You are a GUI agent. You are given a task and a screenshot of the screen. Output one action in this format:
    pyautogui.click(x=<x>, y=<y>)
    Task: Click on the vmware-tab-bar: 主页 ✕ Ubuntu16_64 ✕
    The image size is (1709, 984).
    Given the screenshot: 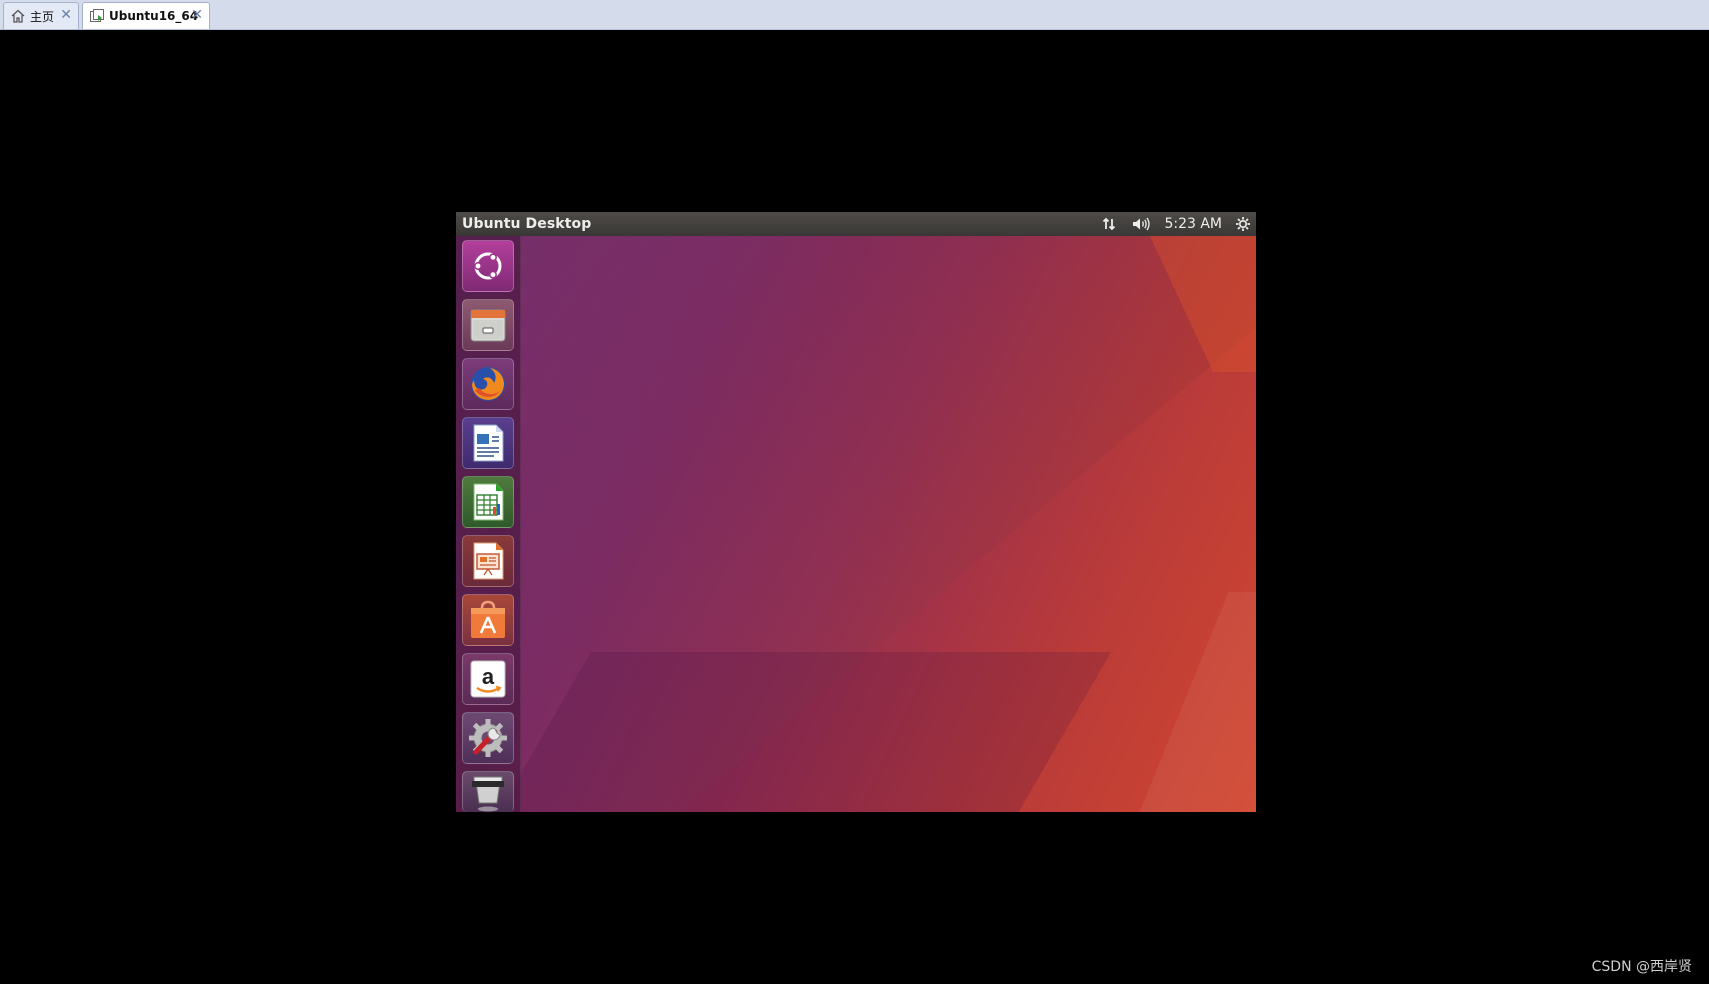 What is the action you would take?
    pyautogui.click(x=854, y=15)
    